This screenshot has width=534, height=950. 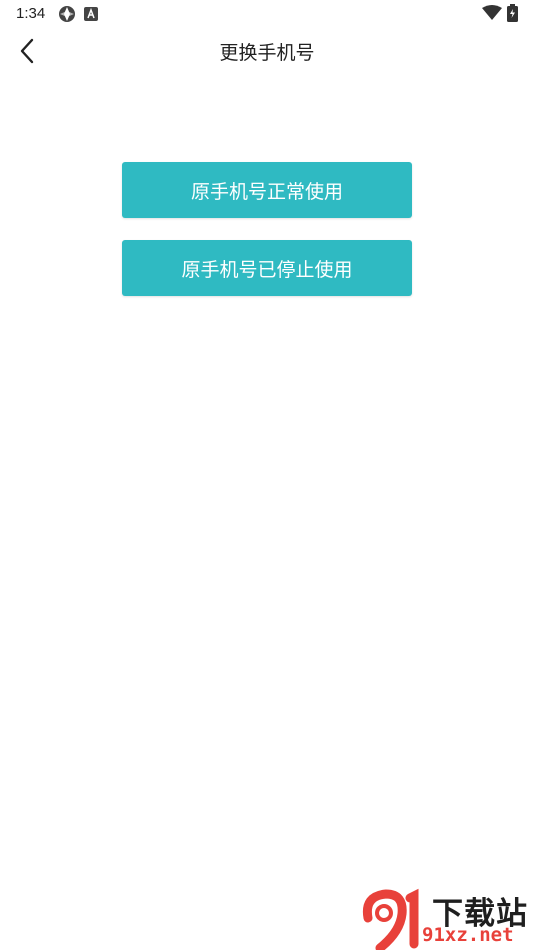 I want to click on watermark-url: 91xz.net, so click(x=468, y=935).